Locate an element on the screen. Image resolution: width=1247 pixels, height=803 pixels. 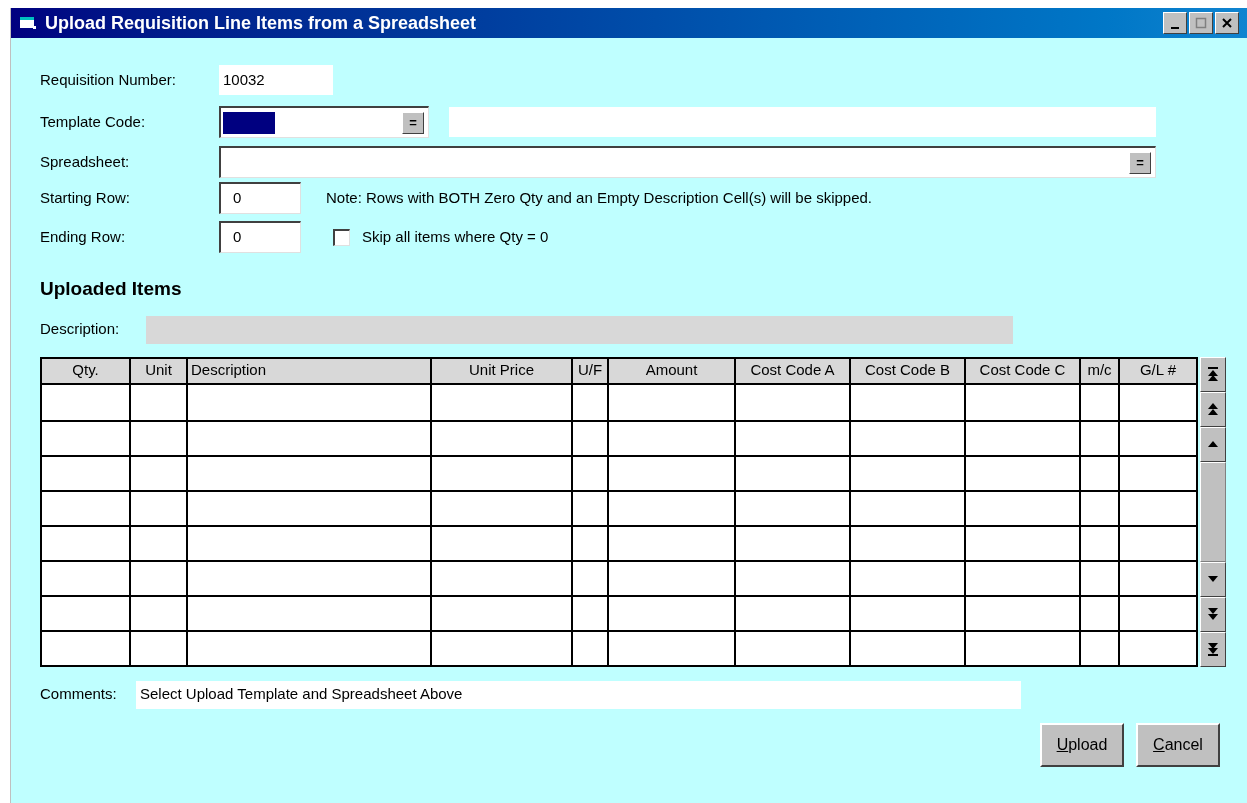
scroll-up-icon is located at coordinates (1213, 444).